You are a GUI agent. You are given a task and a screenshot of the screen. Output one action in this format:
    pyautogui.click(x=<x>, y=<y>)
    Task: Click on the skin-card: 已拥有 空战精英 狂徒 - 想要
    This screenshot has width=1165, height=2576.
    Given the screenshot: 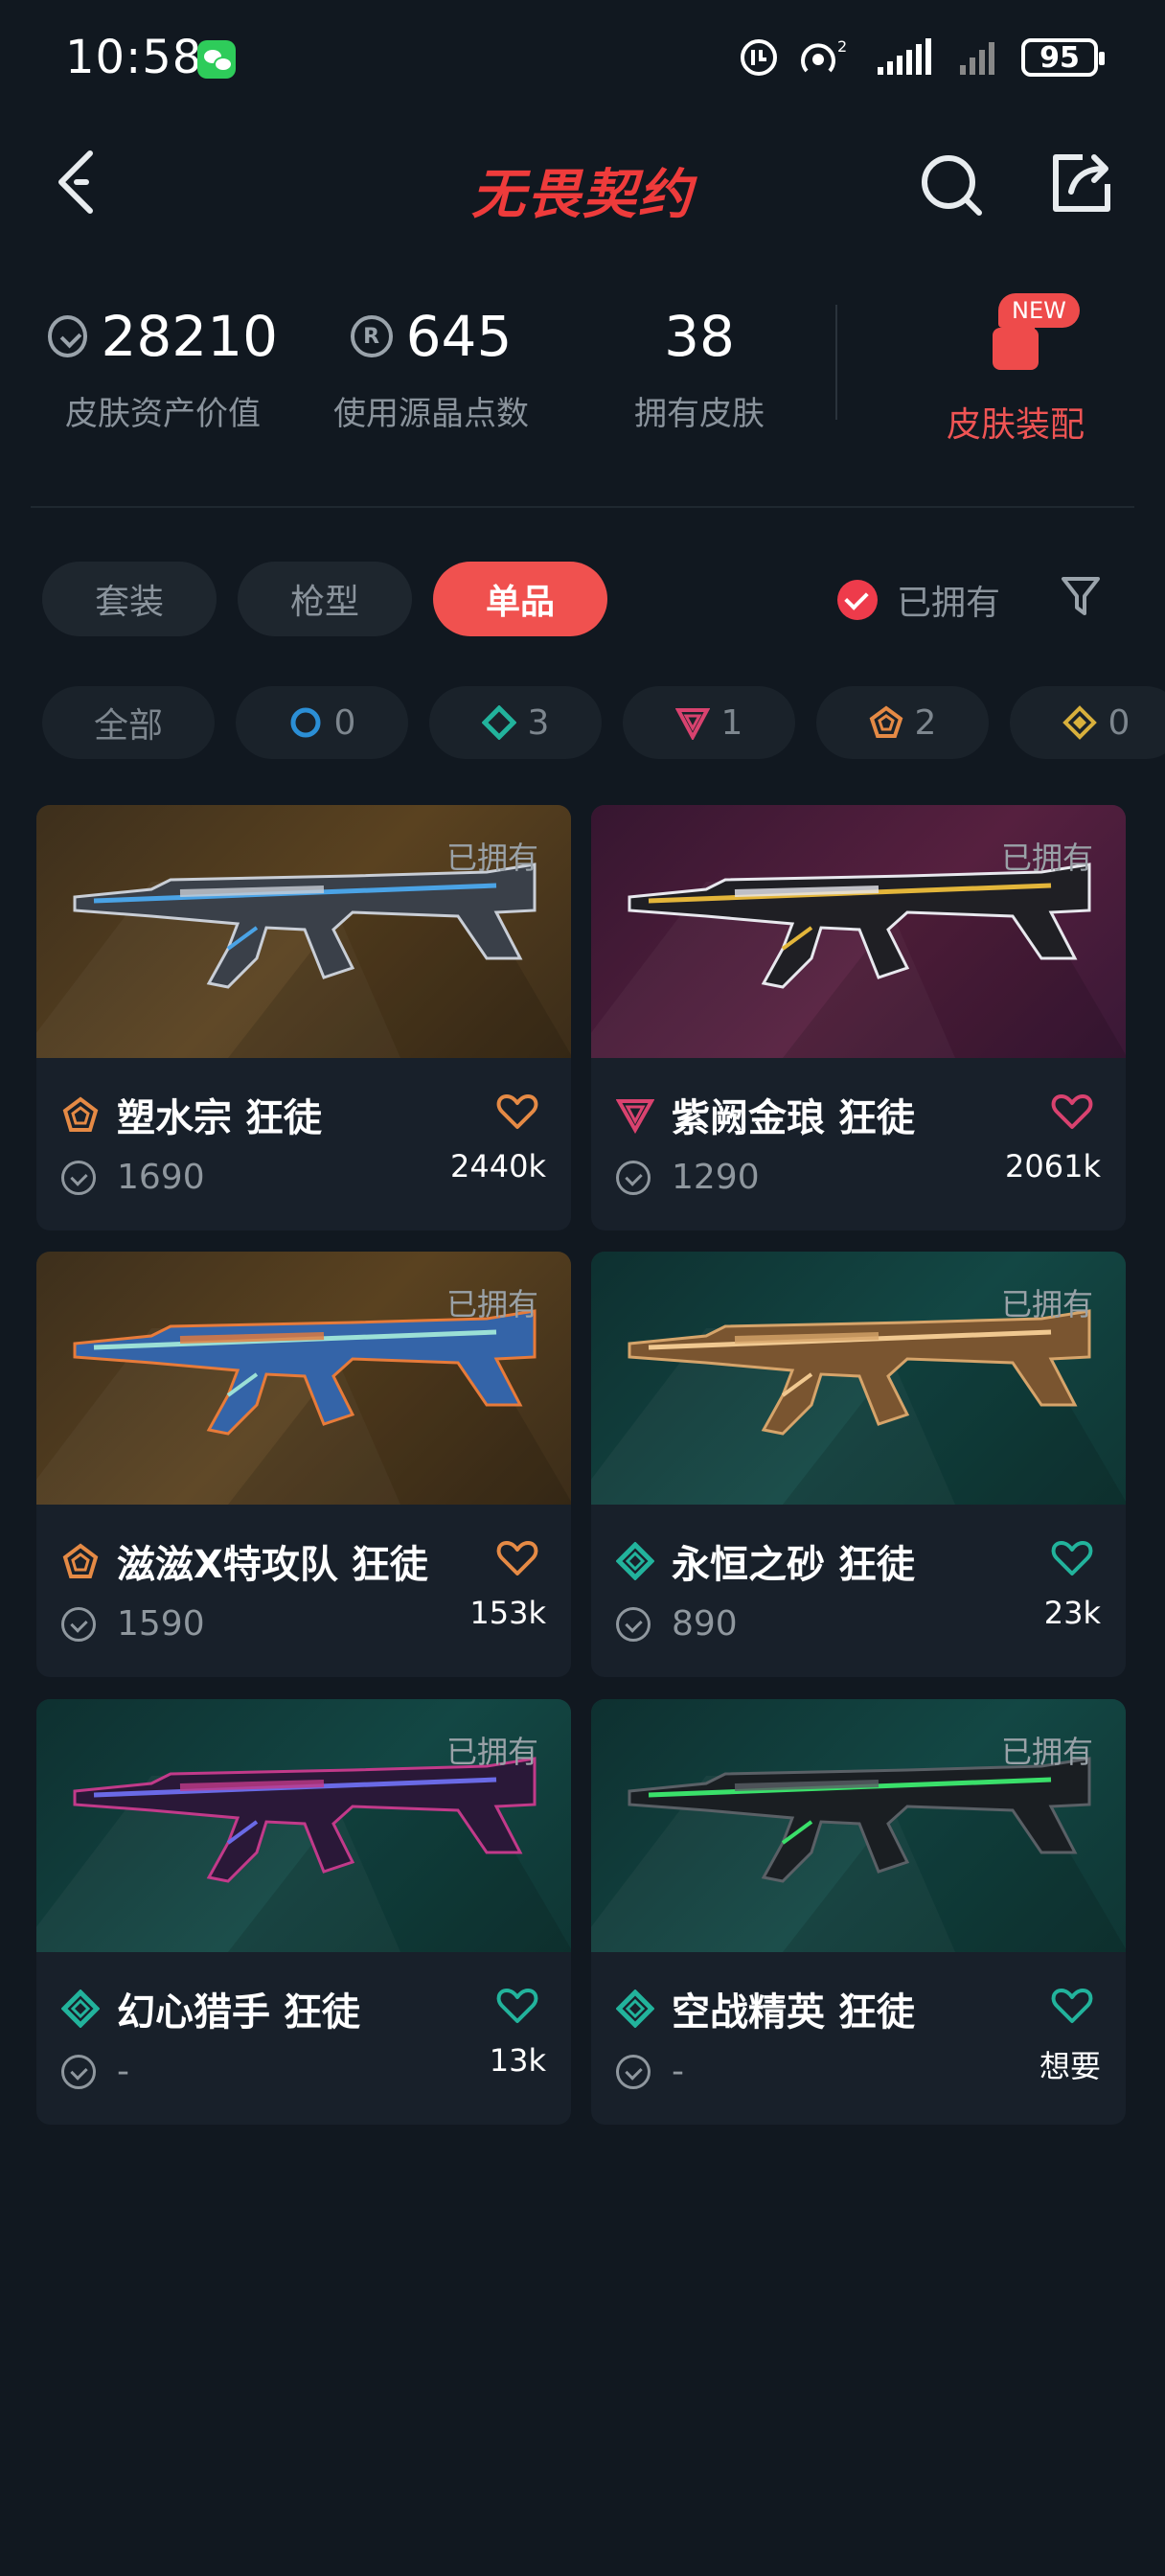 What is the action you would take?
    pyautogui.click(x=859, y=1912)
    